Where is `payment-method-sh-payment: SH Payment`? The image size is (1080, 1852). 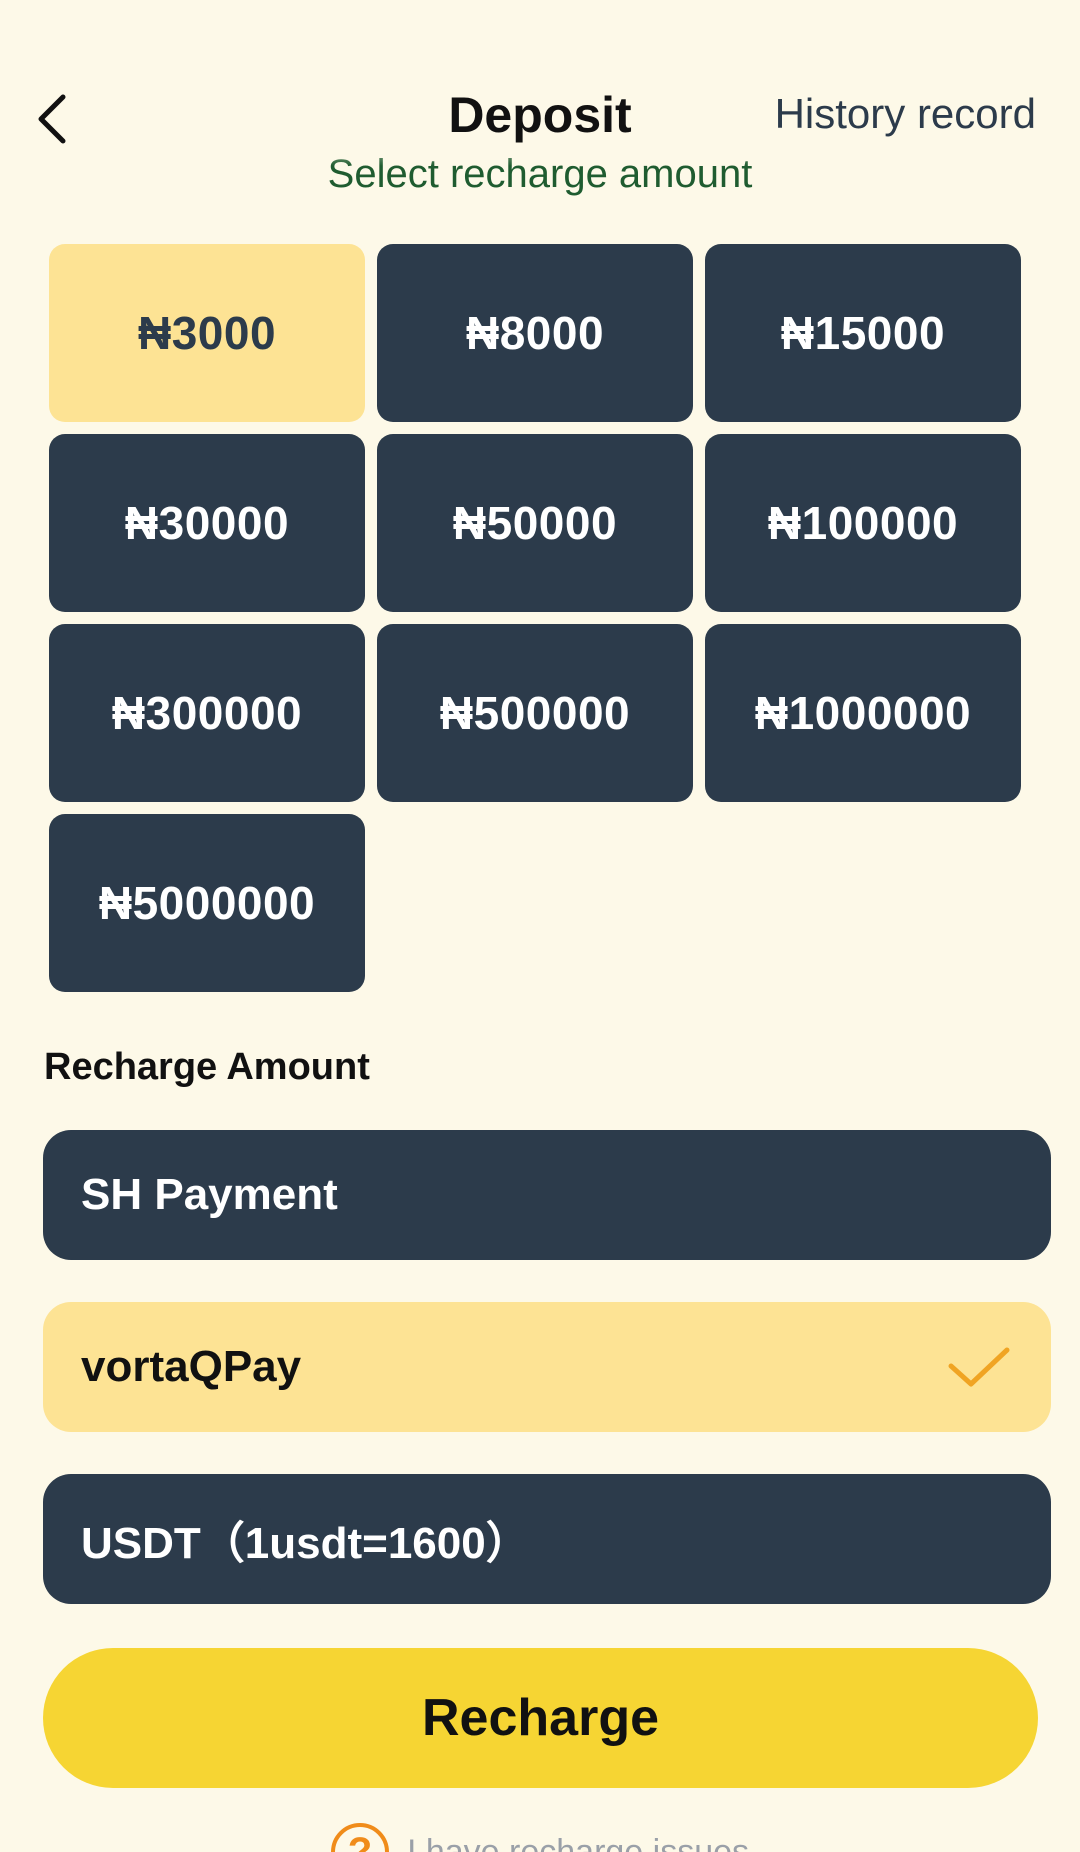 payment-method-sh-payment: SH Payment is located at coordinates (547, 1195).